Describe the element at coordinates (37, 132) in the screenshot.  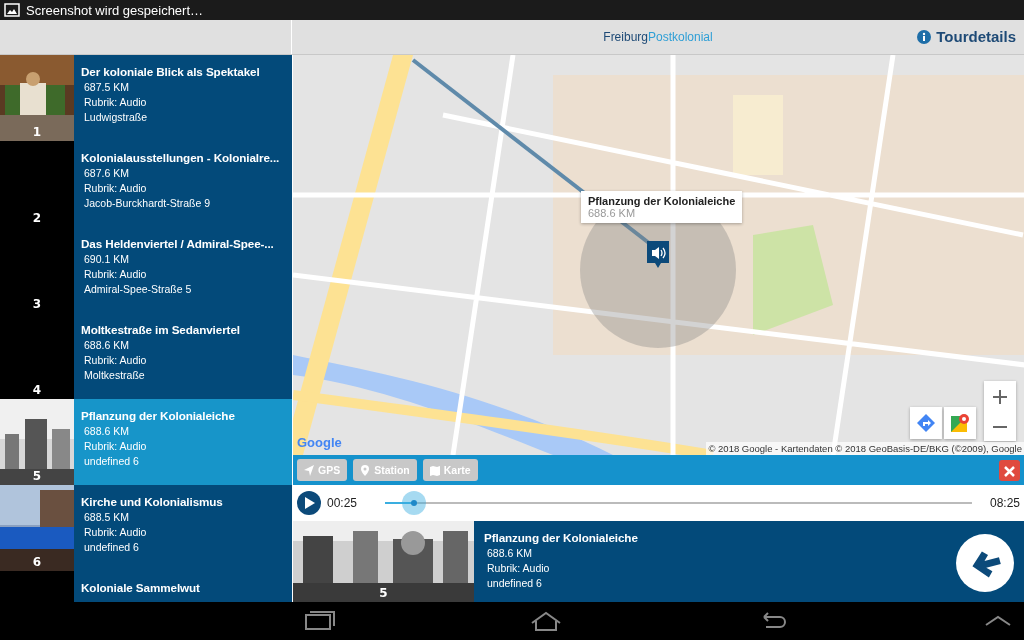
I see `station-number: 1` at that location.